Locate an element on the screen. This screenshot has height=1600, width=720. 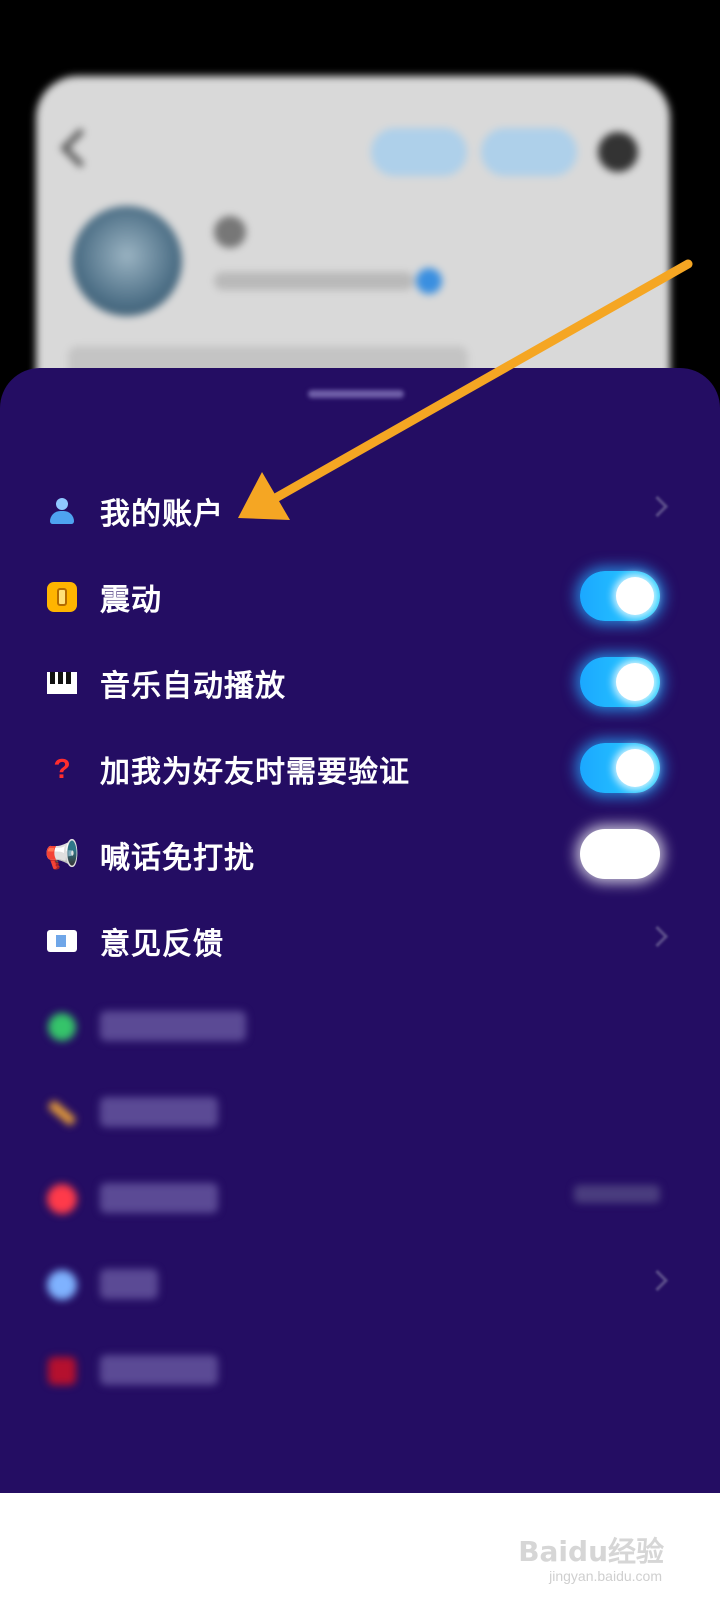
info-icon is located at coordinates (62, 1285).